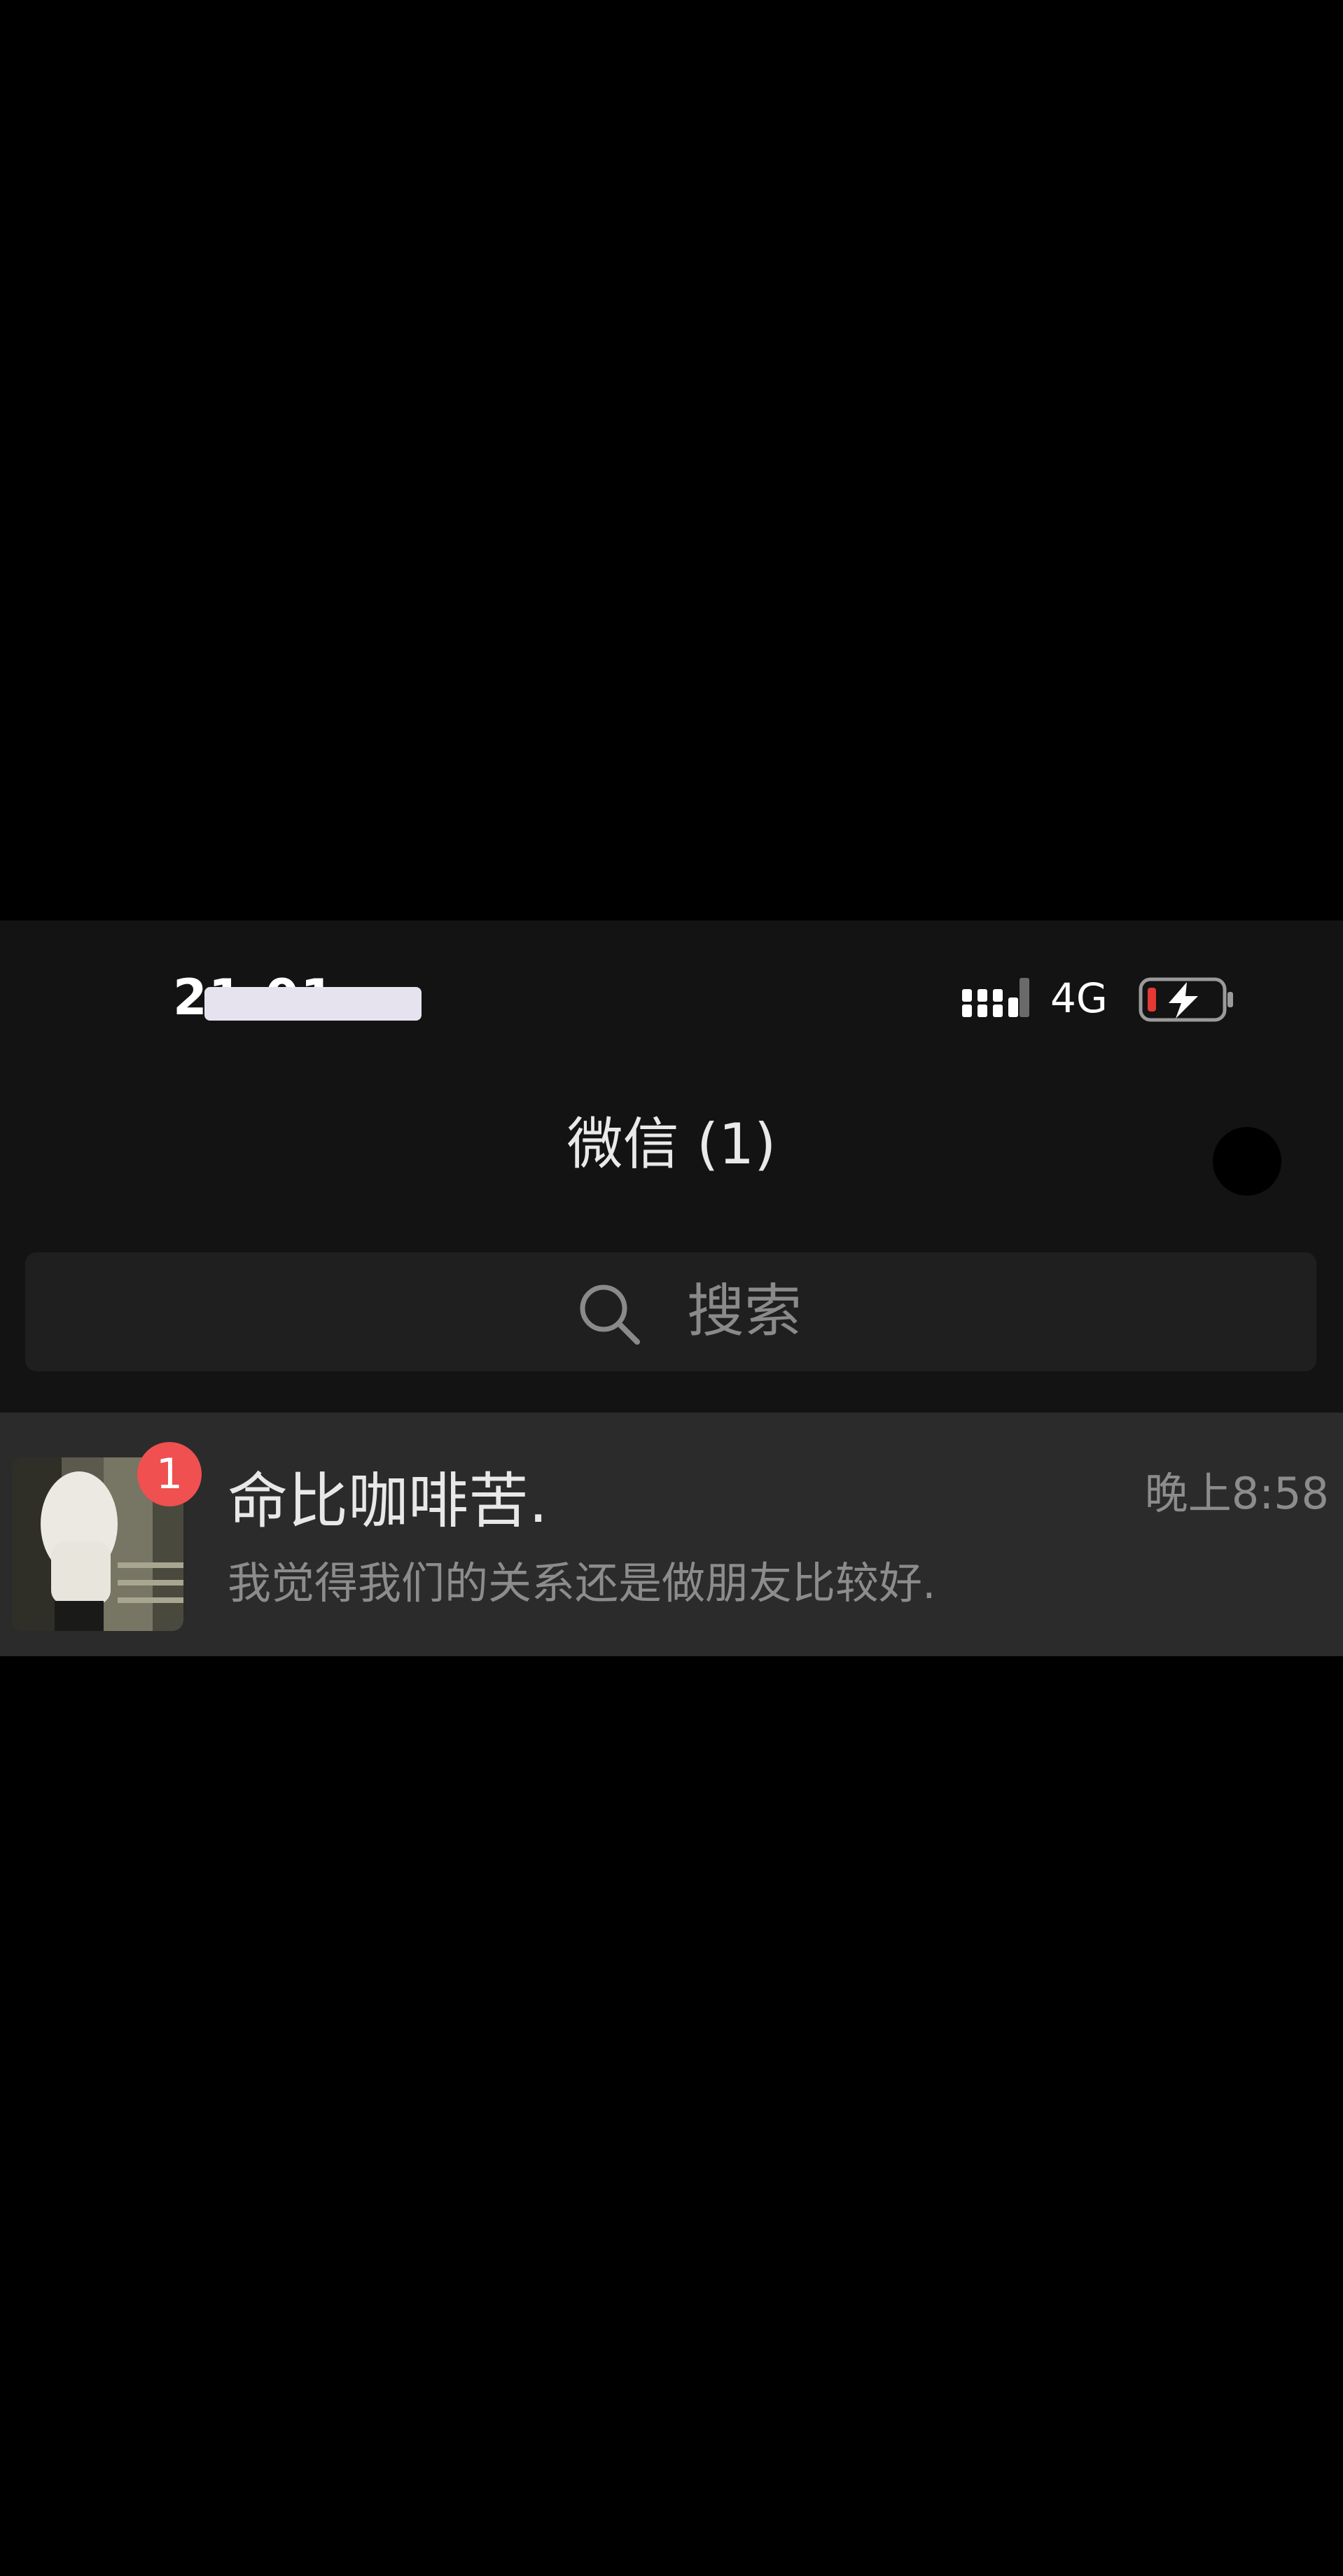  What do you see at coordinates (1247, 1161) in the screenshot?
I see `more-icon` at bounding box center [1247, 1161].